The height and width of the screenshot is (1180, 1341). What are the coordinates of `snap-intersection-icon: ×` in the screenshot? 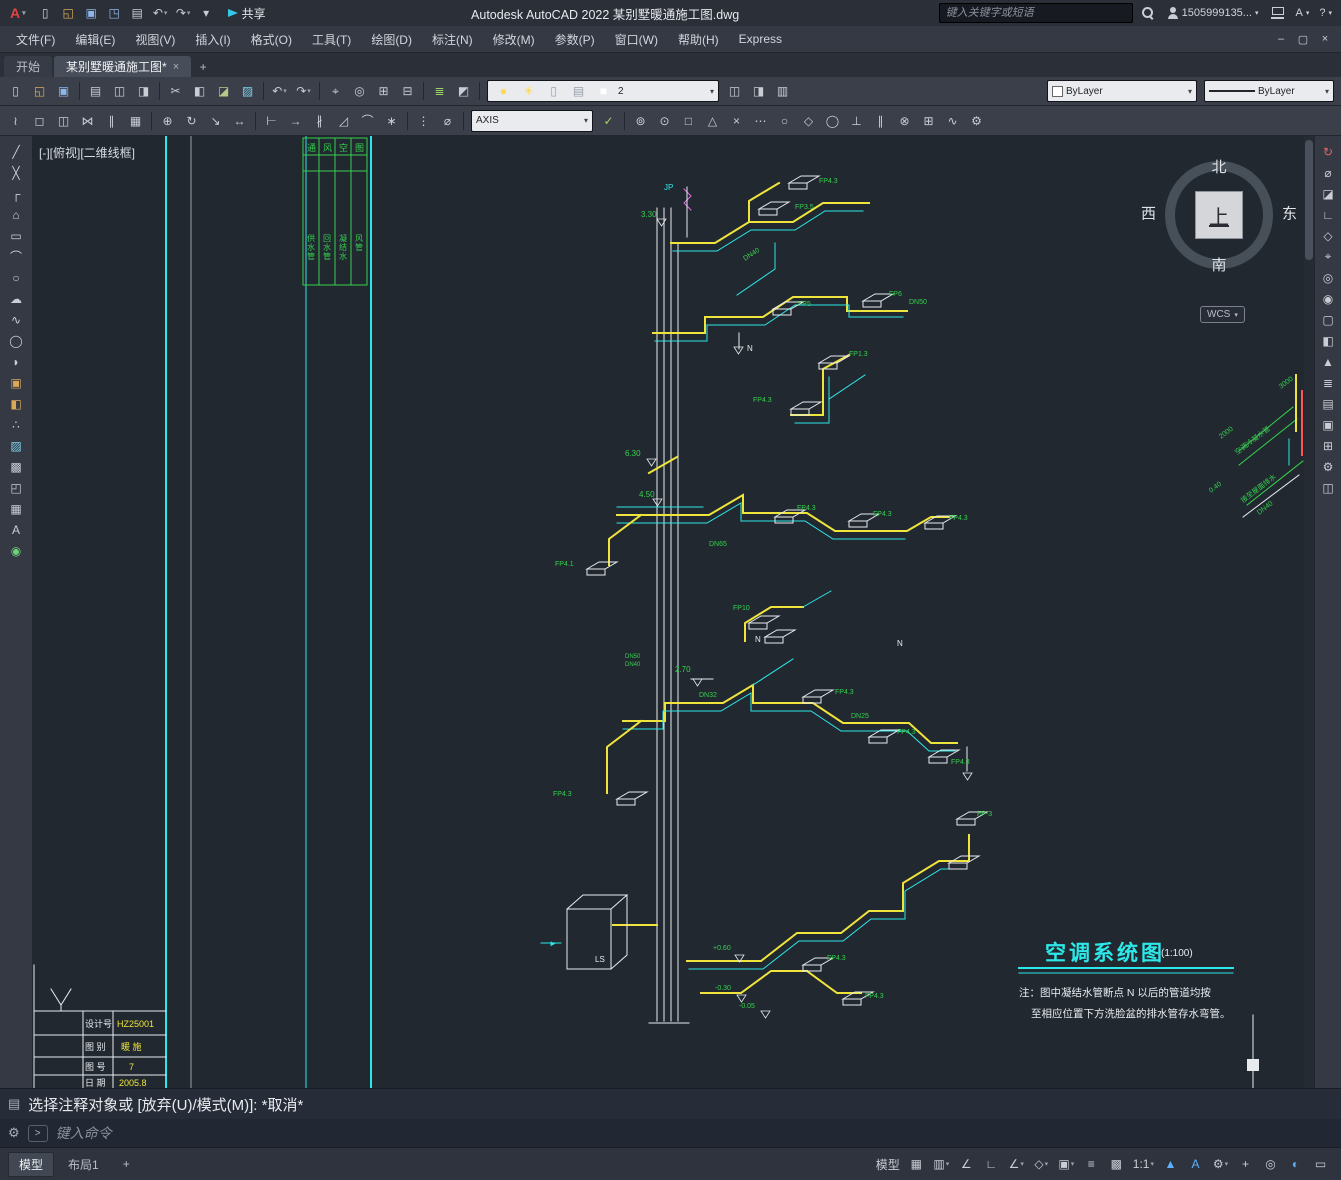 It's located at (736, 121).